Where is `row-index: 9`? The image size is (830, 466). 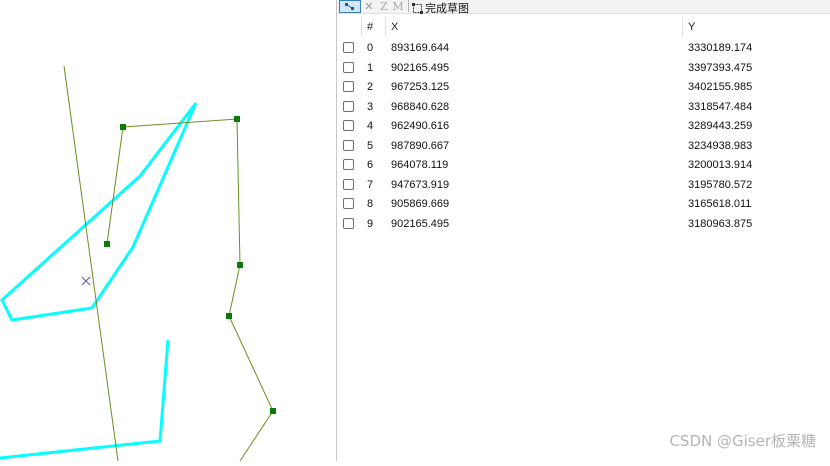 row-index: 9 is located at coordinates (370, 223).